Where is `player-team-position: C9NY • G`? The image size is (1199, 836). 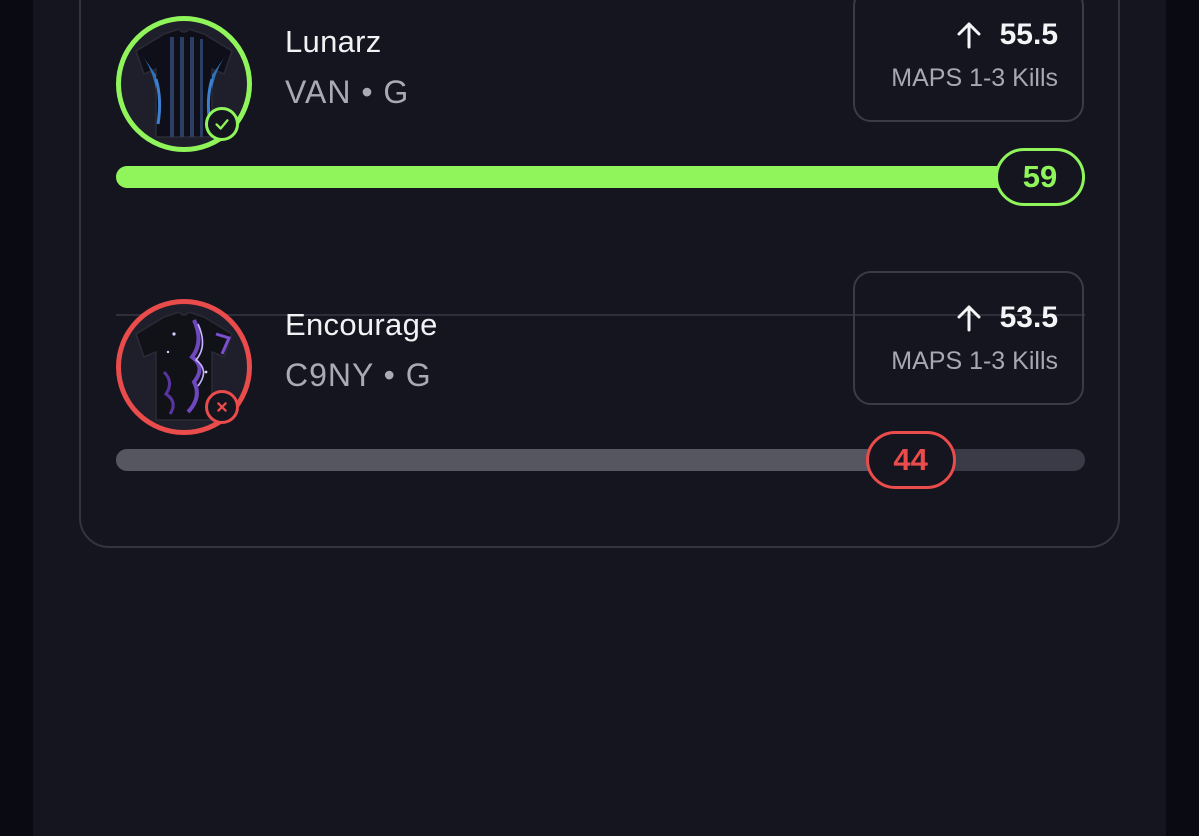
player-team-position: C9NY • G is located at coordinates (358, 375).